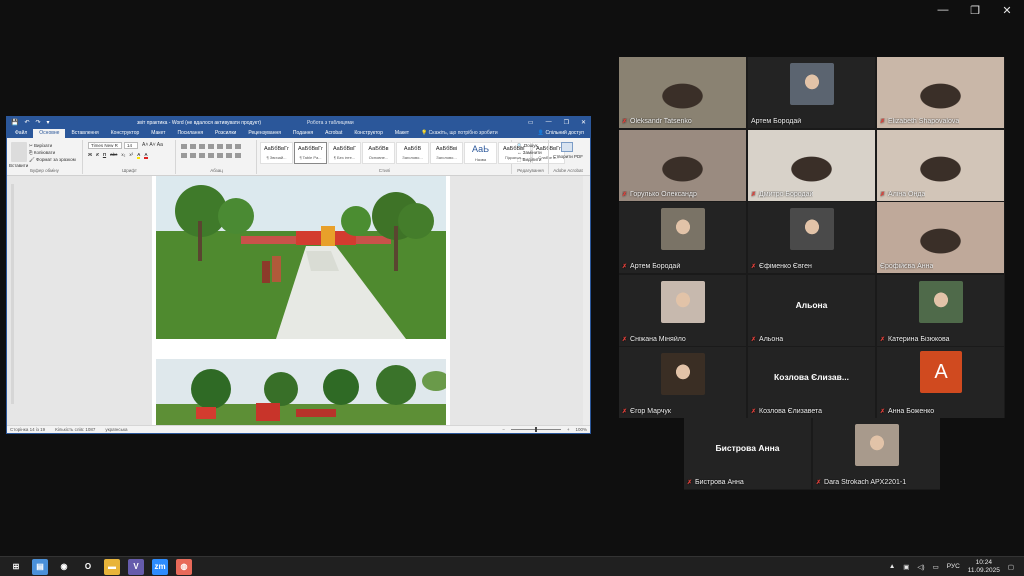 The height and width of the screenshot is (576, 1024). Describe the element at coordinates (940, 310) in the screenshot. I see `participant-tile: ✗ Катерина Бізюкова` at that location.